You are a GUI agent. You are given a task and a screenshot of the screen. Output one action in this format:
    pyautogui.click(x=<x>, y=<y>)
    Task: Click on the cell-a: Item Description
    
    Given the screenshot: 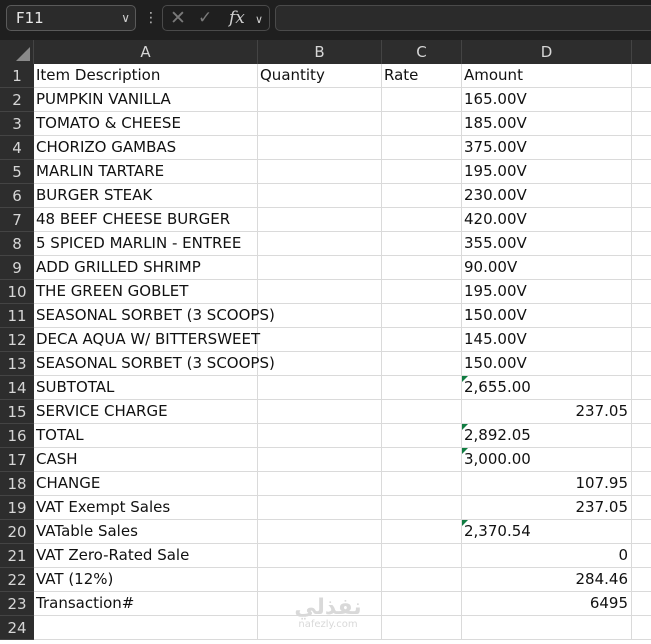 What is the action you would take?
    pyautogui.click(x=146, y=76)
    